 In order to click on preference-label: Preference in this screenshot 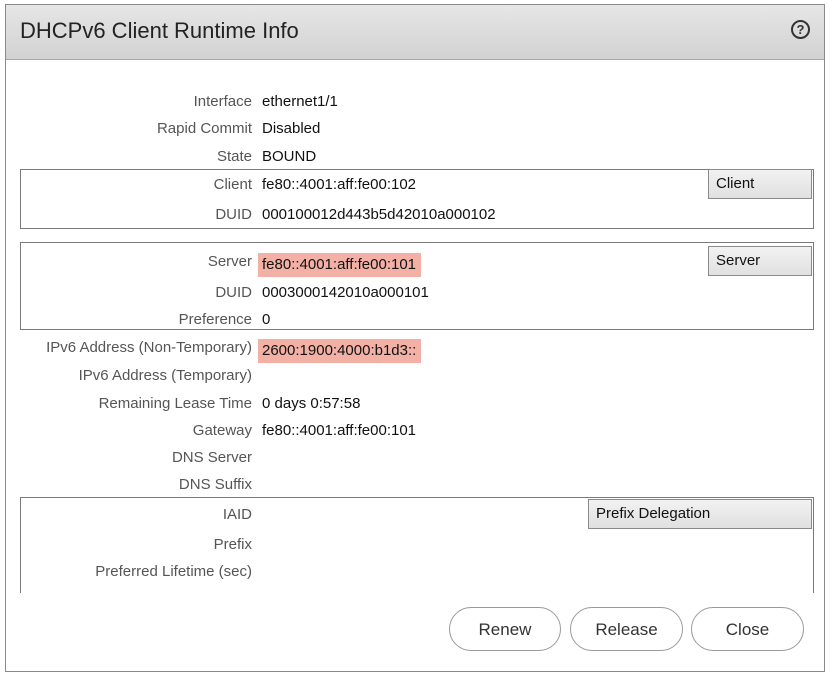, I will do `click(215, 319)`.